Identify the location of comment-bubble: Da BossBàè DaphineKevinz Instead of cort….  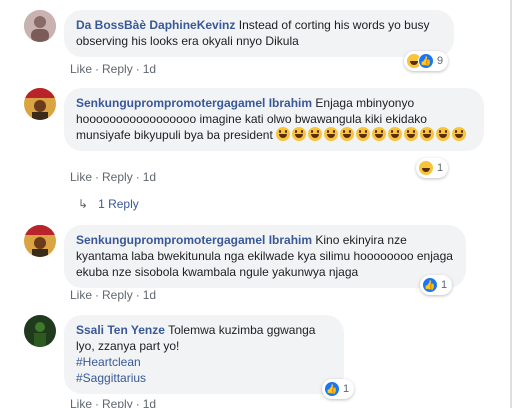
(259, 33).